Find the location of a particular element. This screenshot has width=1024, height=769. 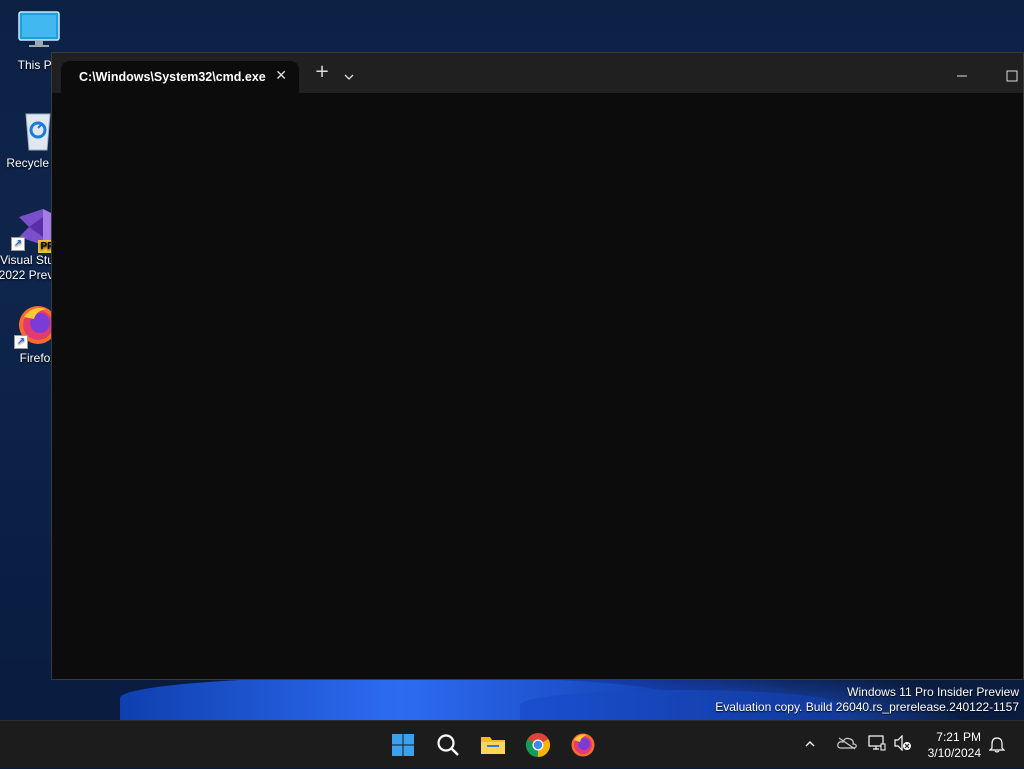

firefox-icon is located at coordinates (583, 745).